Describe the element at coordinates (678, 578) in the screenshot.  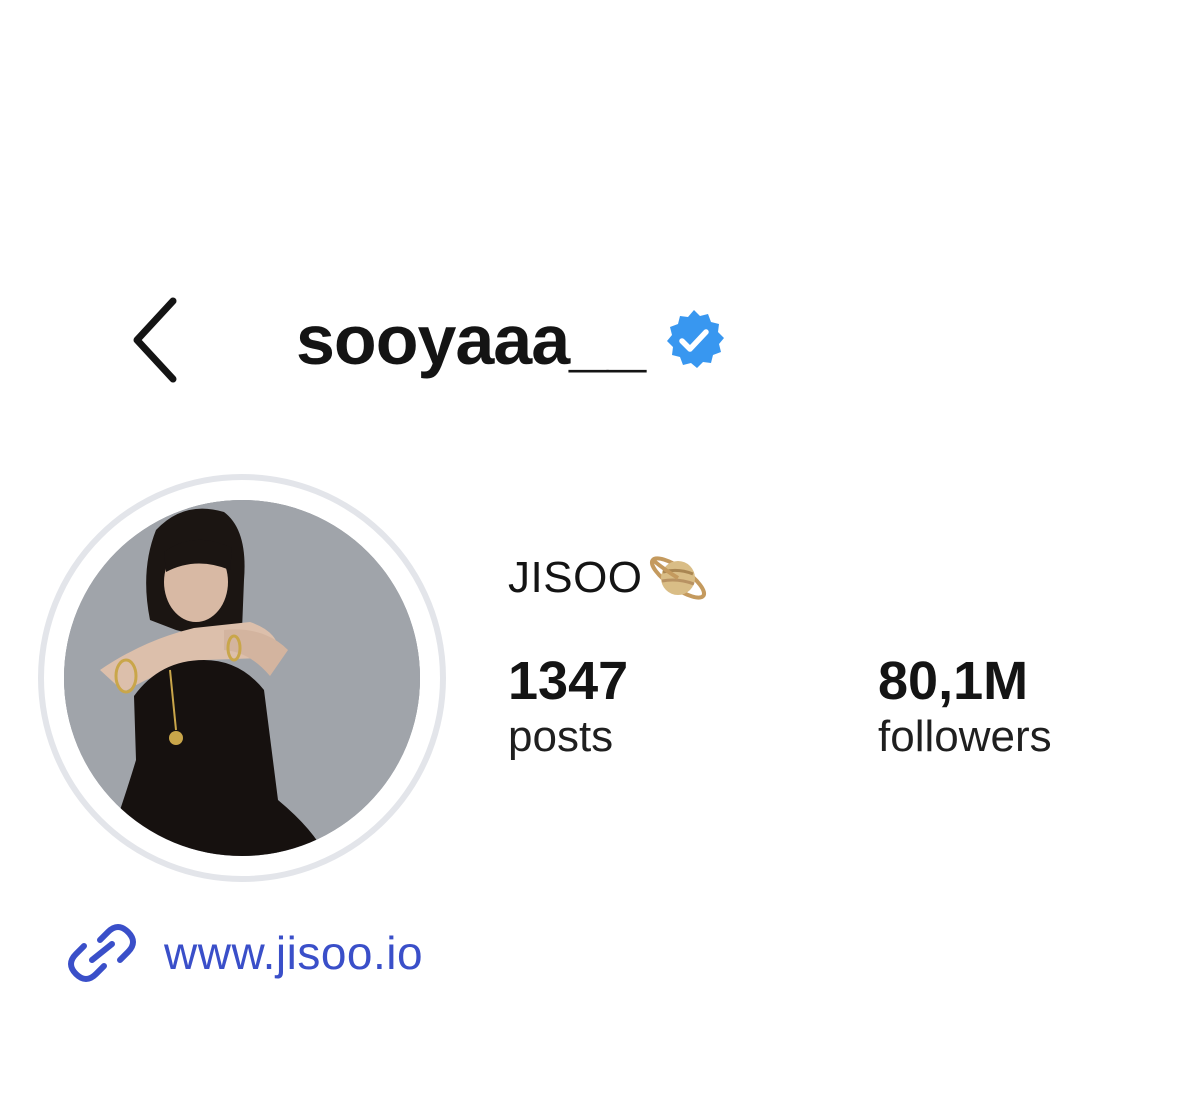
I see `planet-icon` at that location.